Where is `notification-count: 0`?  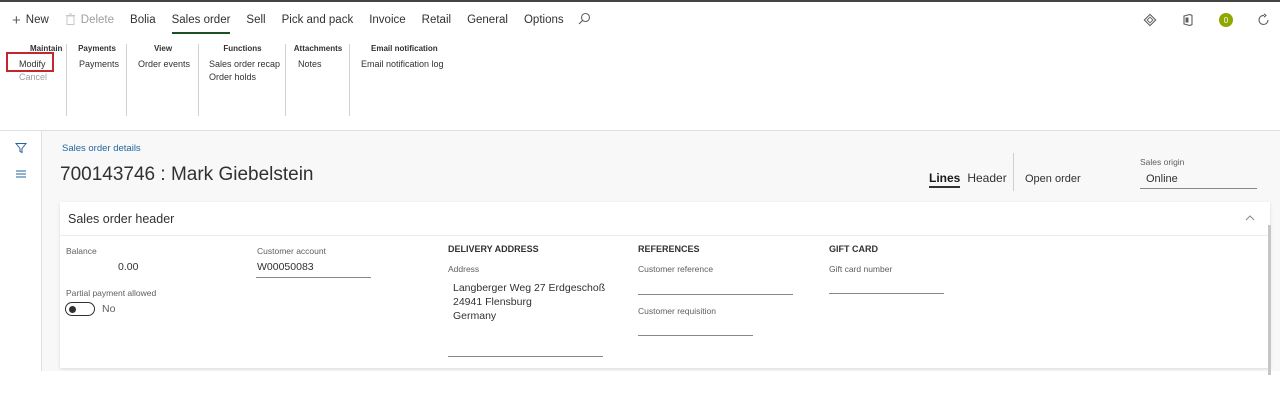 notification-count: 0 is located at coordinates (1226, 20).